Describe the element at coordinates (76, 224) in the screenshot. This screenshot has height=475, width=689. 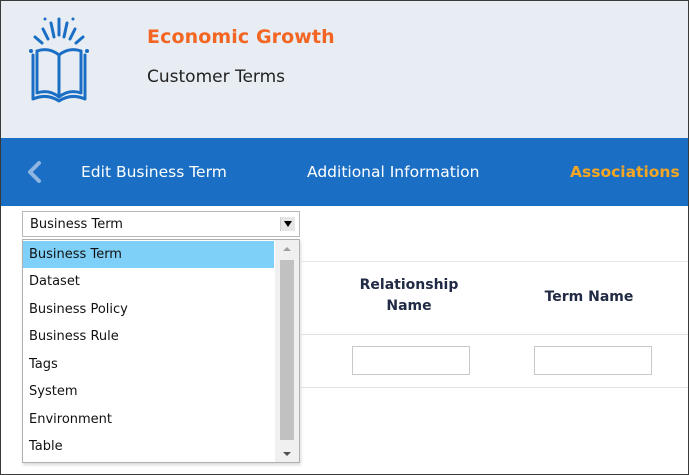
I see `type-select-value: Business Term` at that location.